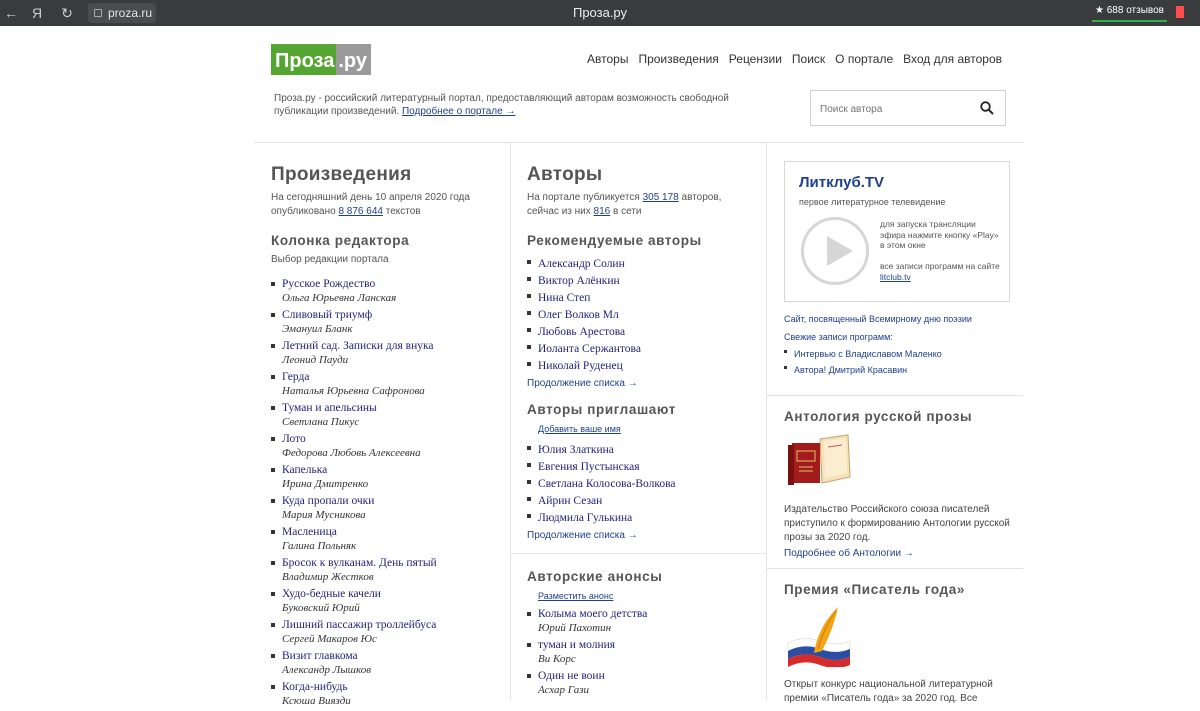 This screenshot has width=1200, height=711. I want to click on anthology-link: Подробнее об Антологии →, so click(904, 553).